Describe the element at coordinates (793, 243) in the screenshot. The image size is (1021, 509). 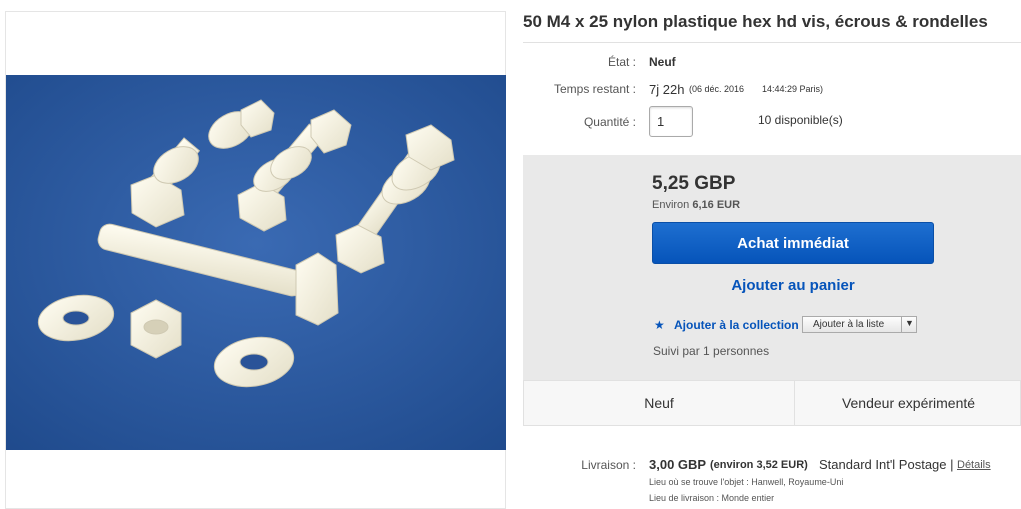
I see `buy-now-button: Achat immédiat` at that location.